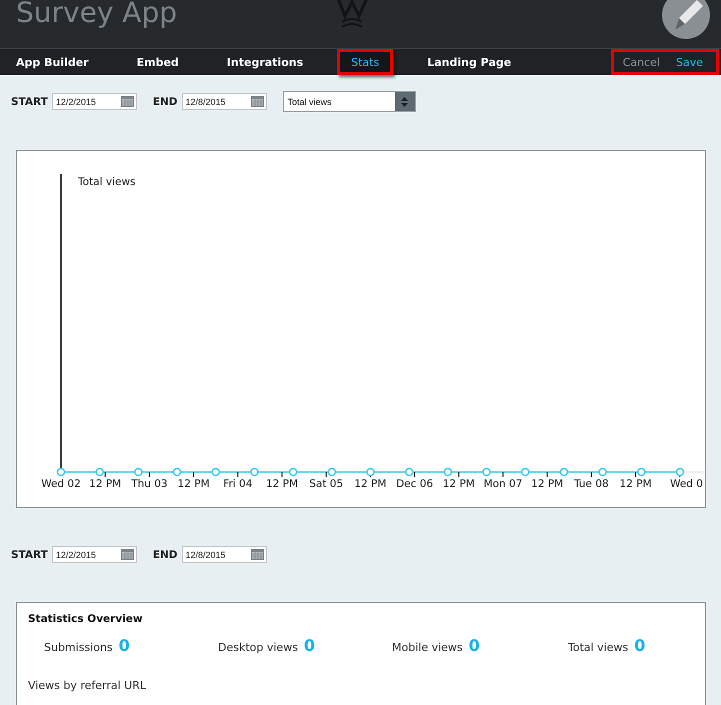 Image resolution: width=721 pixels, height=705 pixels. What do you see at coordinates (503, 484) in the screenshot?
I see `x-axis-label: Mon 07` at bounding box center [503, 484].